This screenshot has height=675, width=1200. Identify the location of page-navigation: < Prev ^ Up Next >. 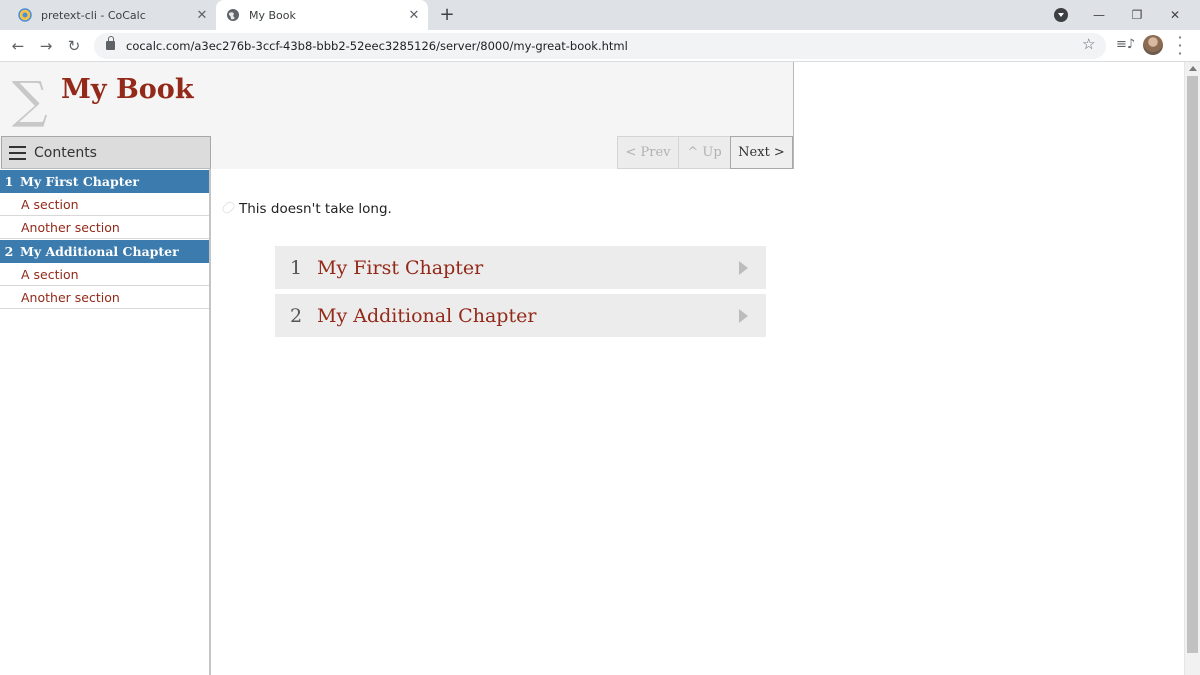
(705, 152).